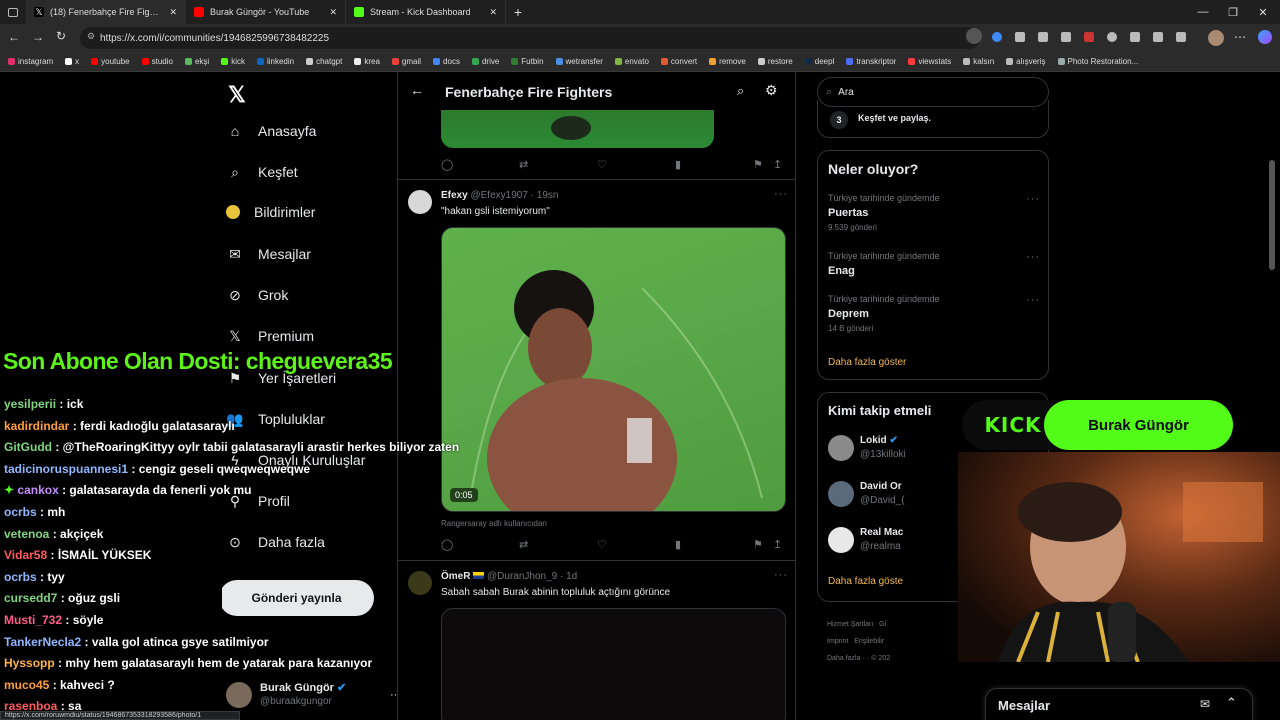 The height and width of the screenshot is (720, 1280). Describe the element at coordinates (1272, 215) in the screenshot. I see `page-scrollbar` at that location.